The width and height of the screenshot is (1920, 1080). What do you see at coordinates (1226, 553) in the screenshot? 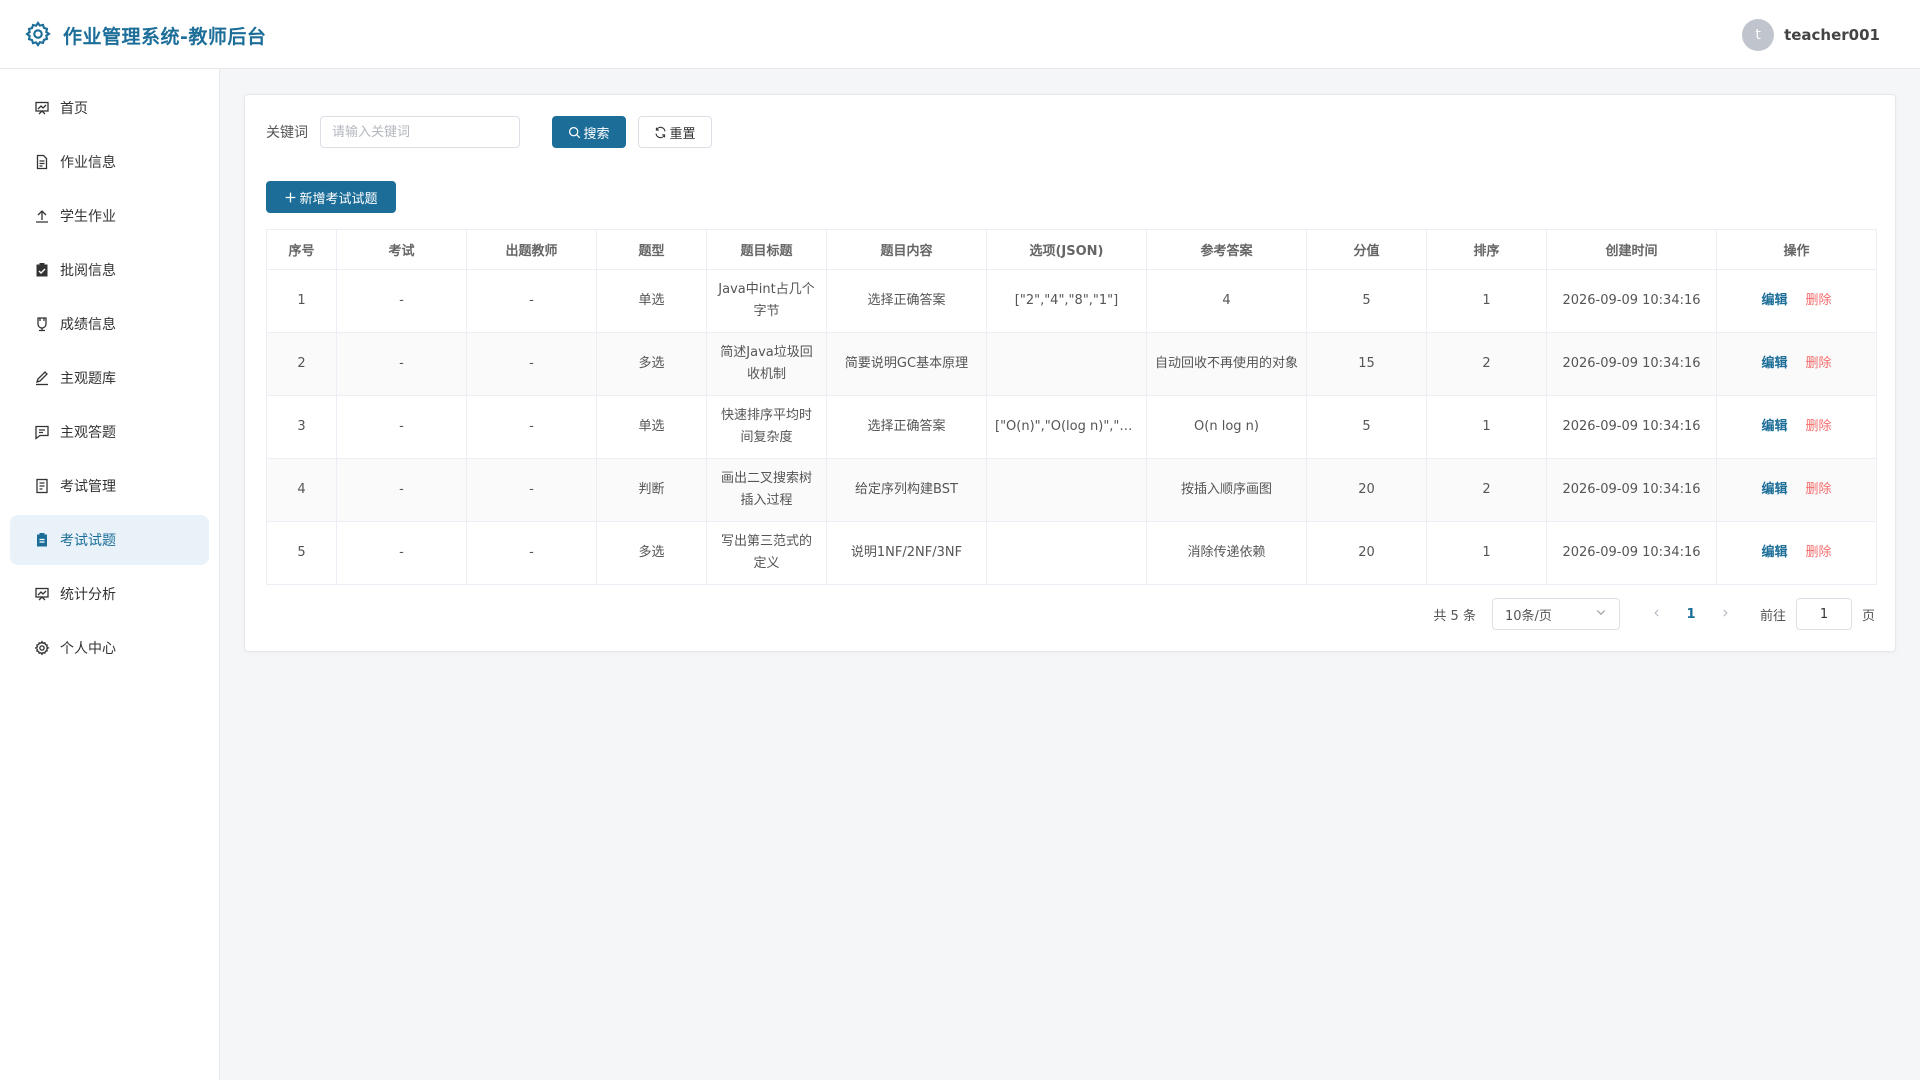
I see `cell-answer: 消除传递依赖` at bounding box center [1226, 553].